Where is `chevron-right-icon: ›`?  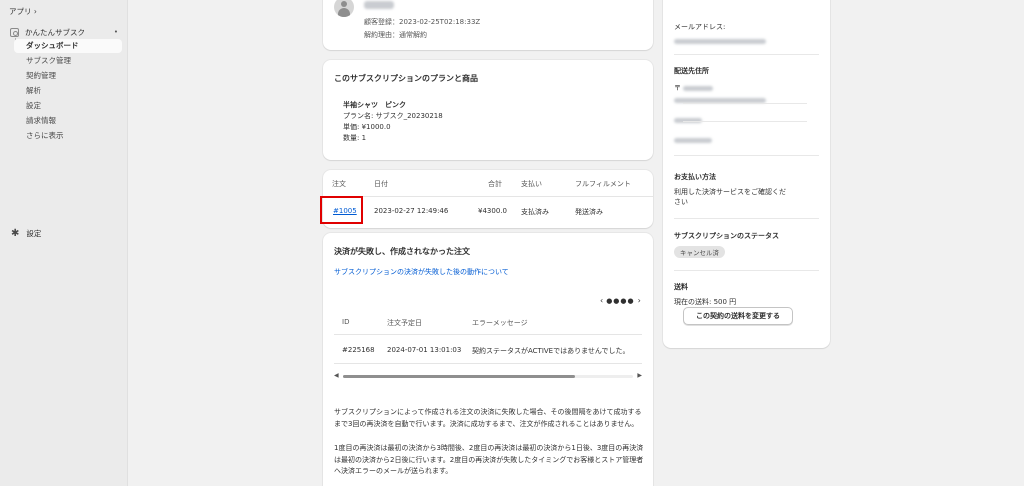
chevron-right-icon: › is located at coordinates (639, 300).